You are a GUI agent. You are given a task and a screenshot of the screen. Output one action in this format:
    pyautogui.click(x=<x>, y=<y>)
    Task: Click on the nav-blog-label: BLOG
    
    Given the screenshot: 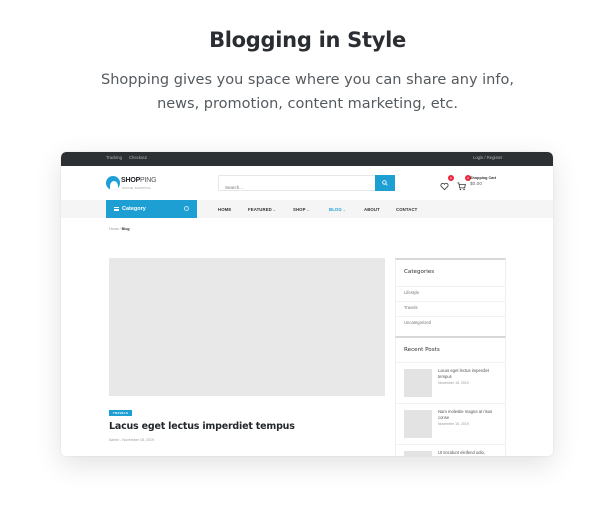 What is the action you would take?
    pyautogui.click(x=335, y=209)
    